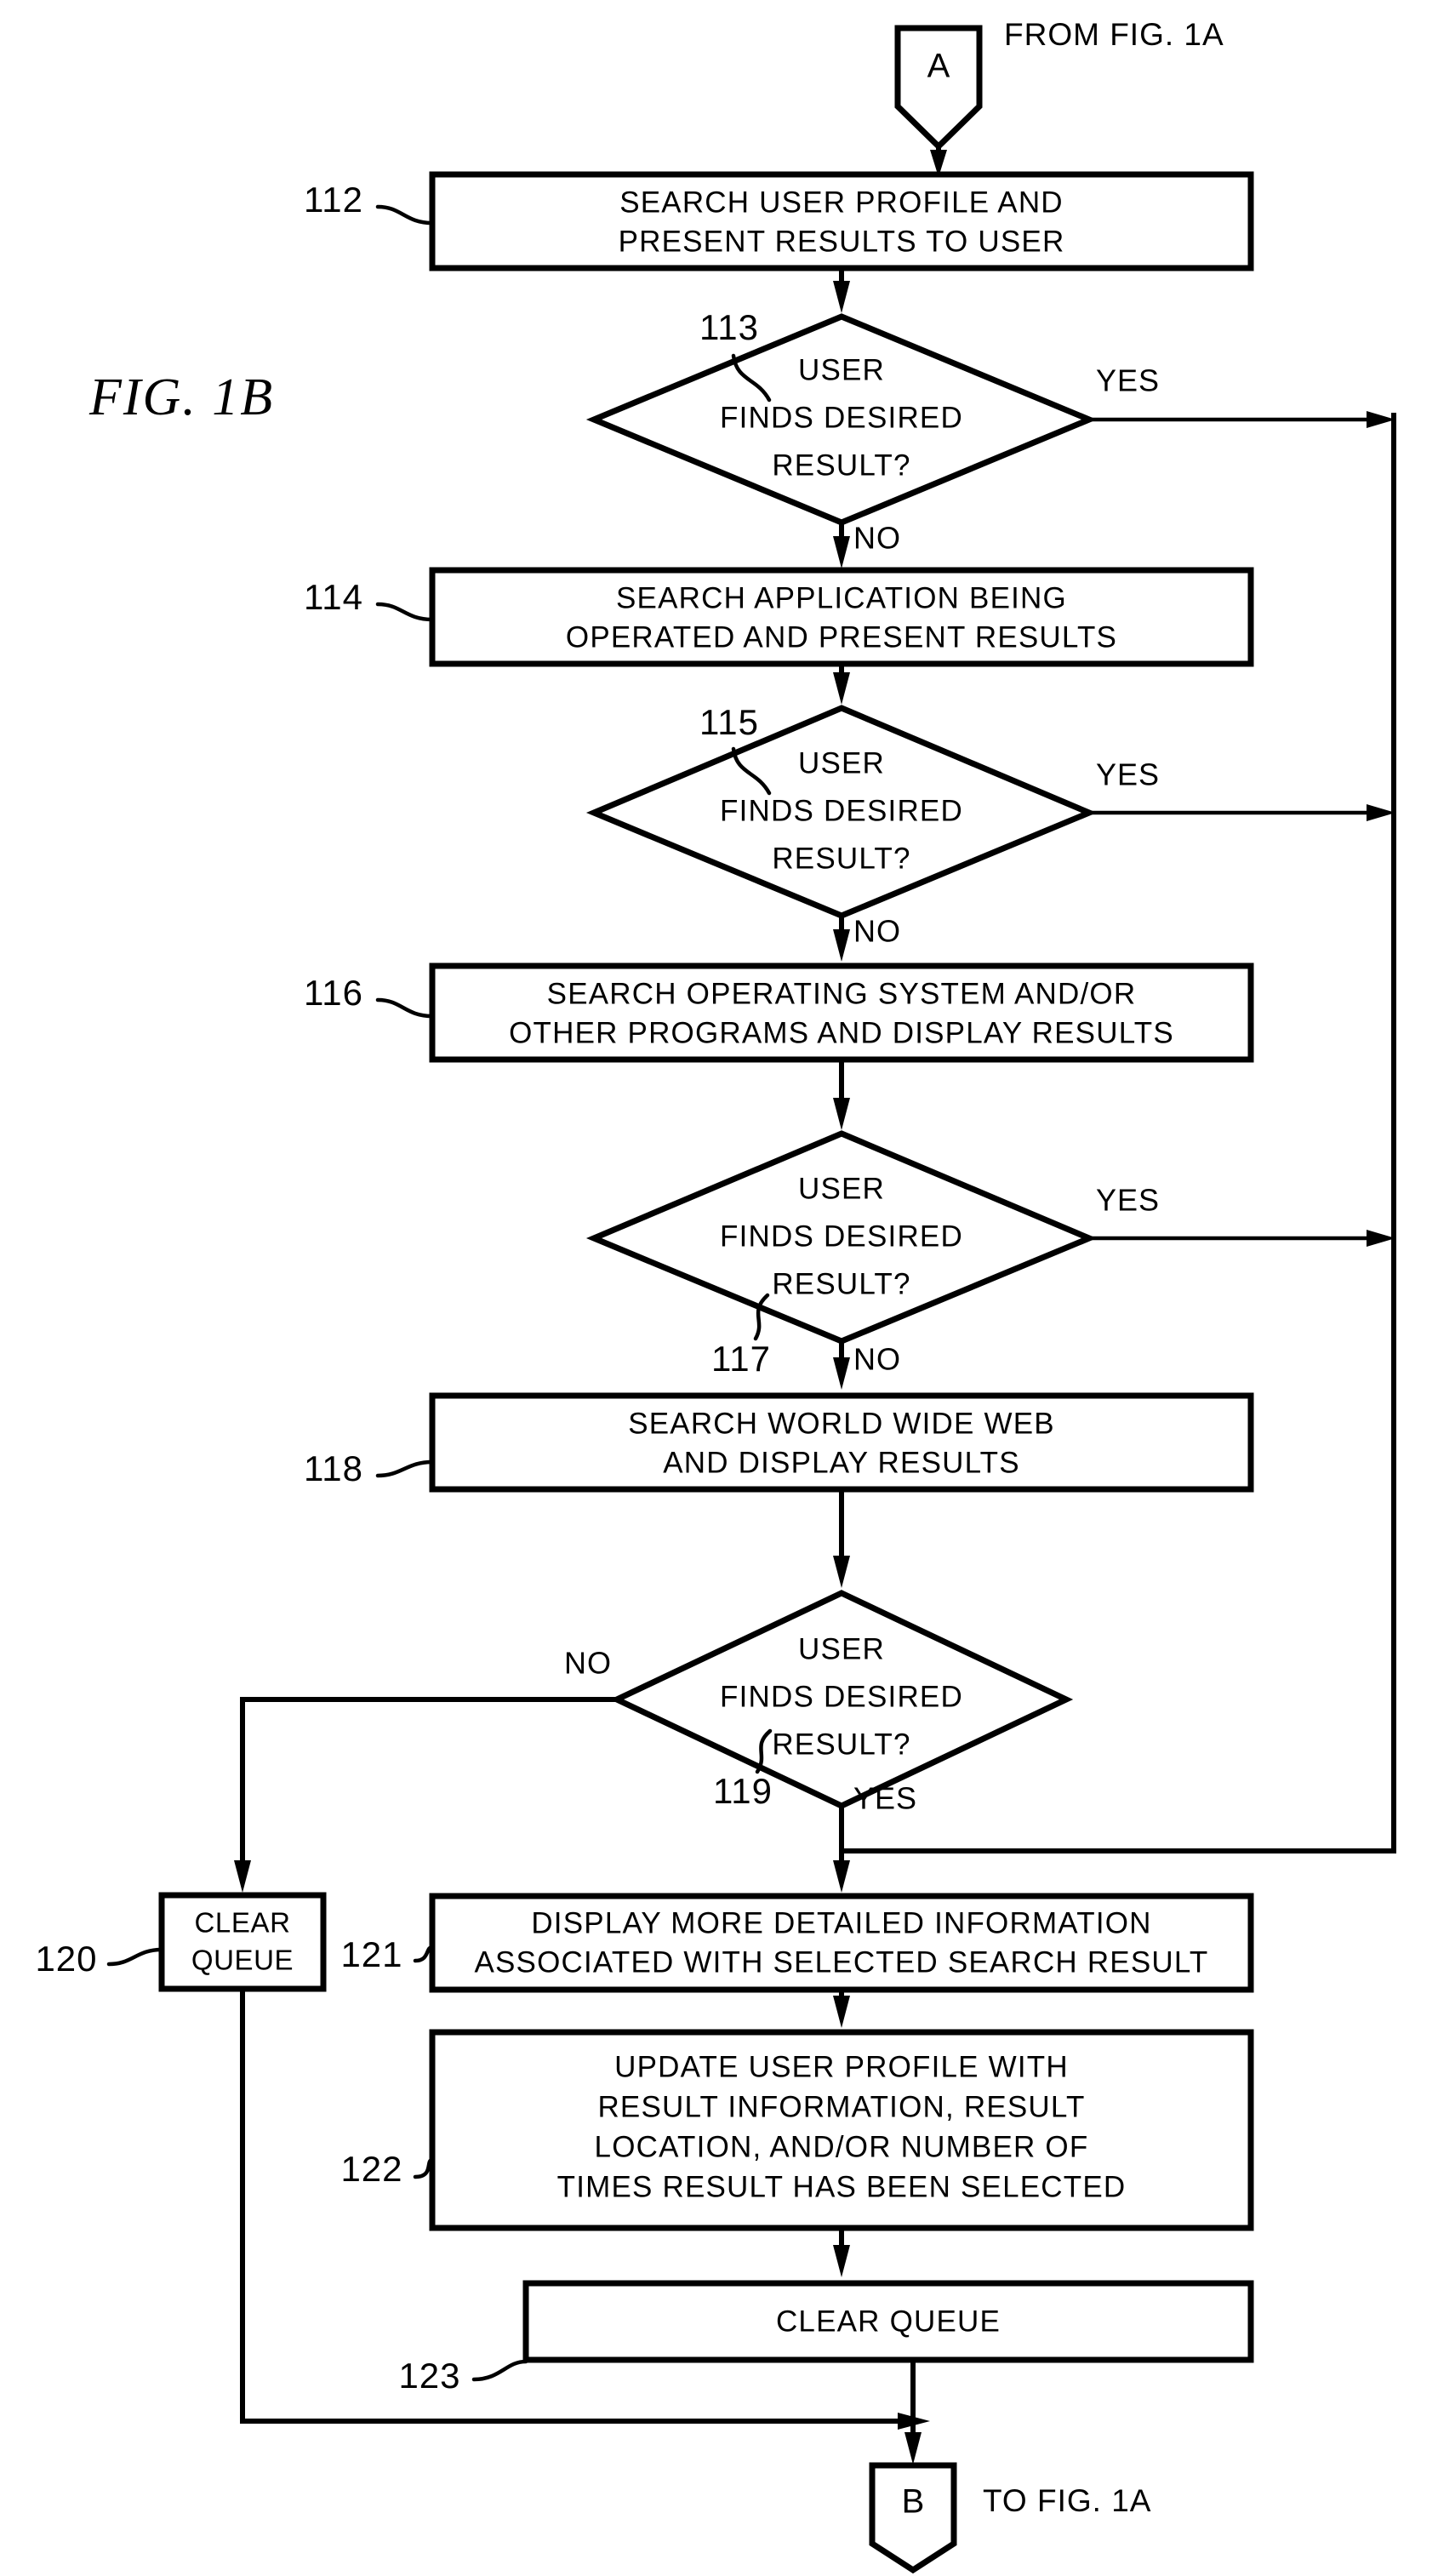 This screenshot has width=1438, height=2576. What do you see at coordinates (333, 1468) in the screenshot?
I see `ref-number-118: 118` at bounding box center [333, 1468].